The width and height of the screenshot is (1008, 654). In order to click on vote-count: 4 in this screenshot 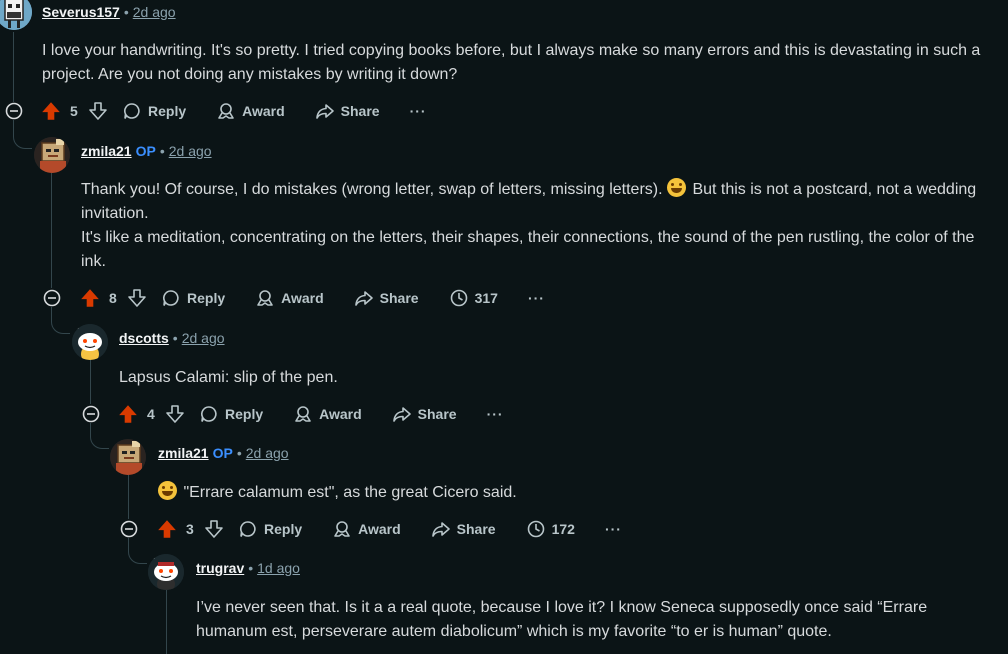, I will do `click(151, 414)`.